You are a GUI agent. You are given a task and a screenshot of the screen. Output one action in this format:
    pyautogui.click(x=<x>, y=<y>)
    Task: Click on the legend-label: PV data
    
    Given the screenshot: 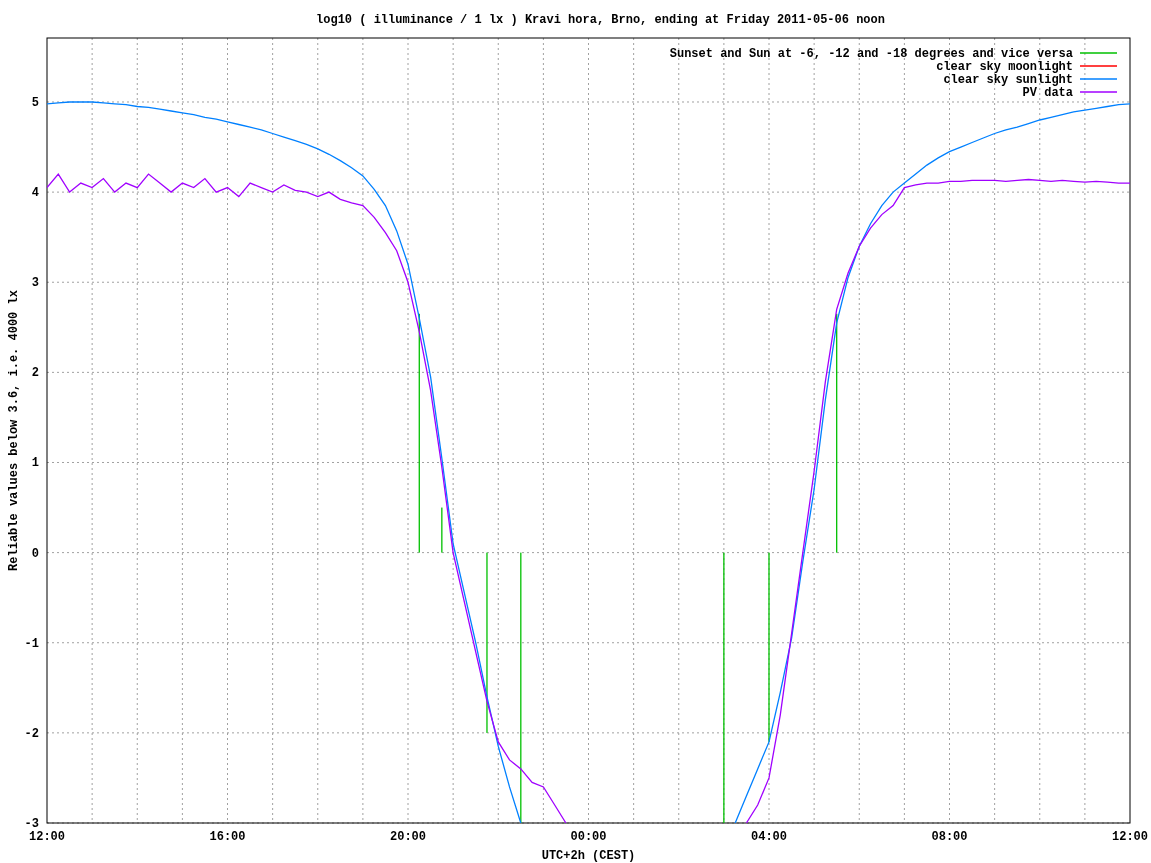 What is the action you would take?
    pyautogui.click(x=1047, y=93)
    